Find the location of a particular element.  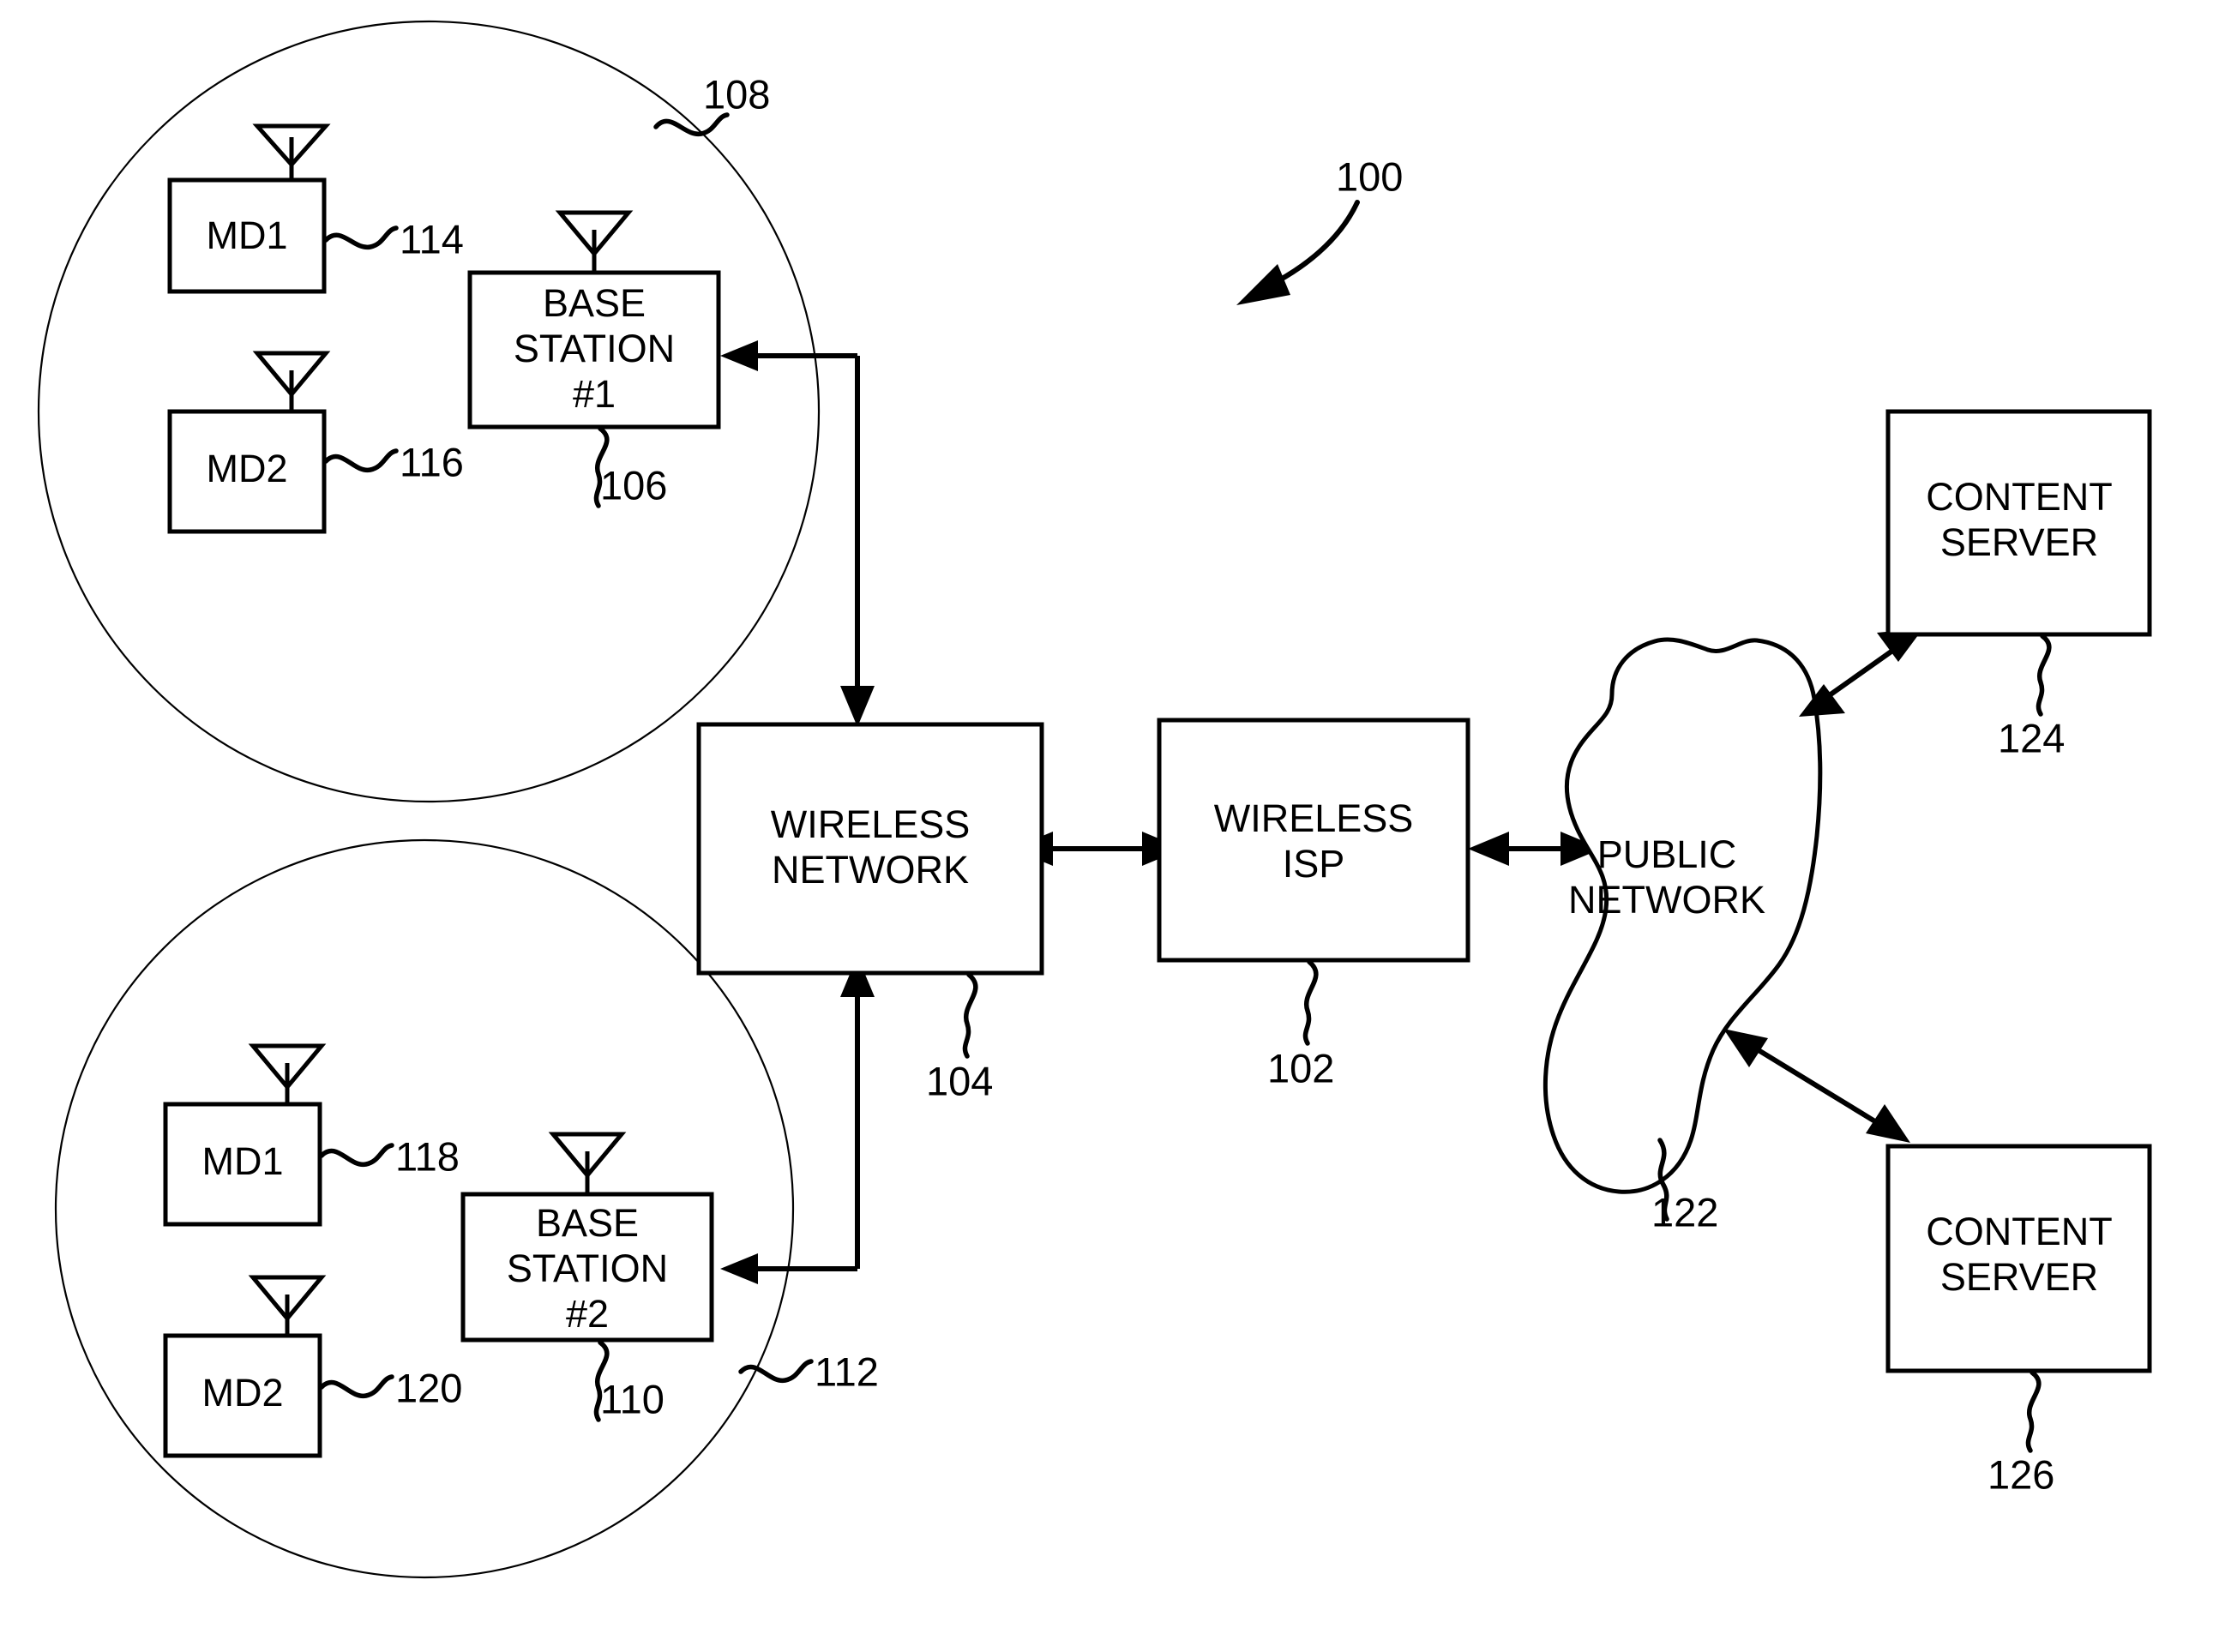

ref-number-122: 122 is located at coordinates (1684, 1211).